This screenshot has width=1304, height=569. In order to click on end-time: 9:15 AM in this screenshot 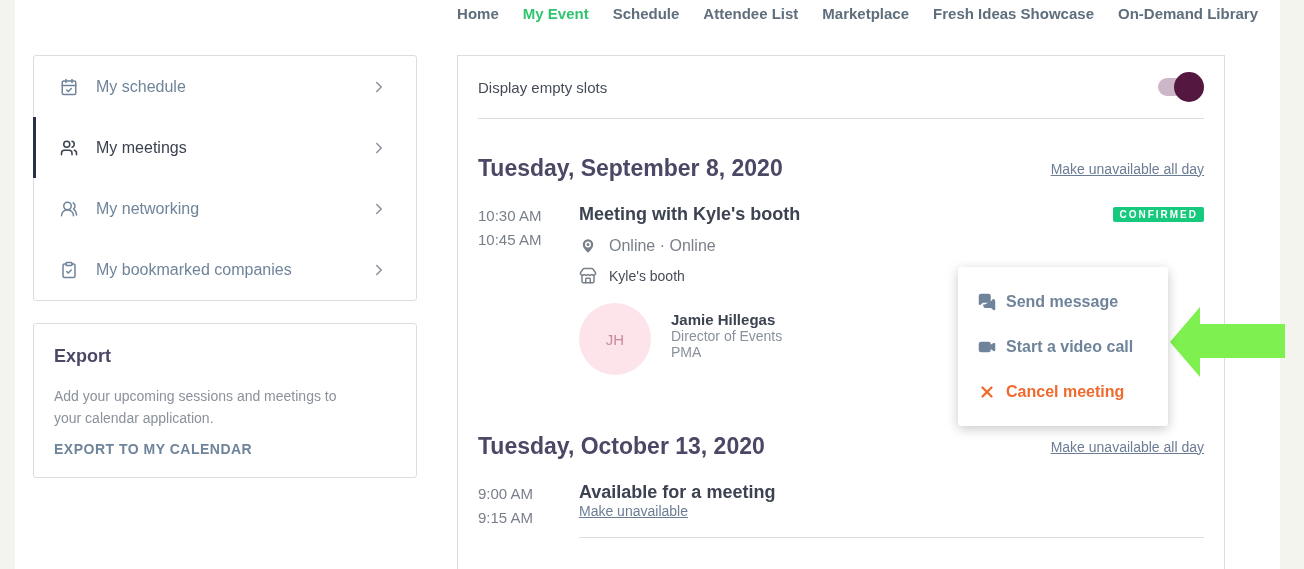, I will do `click(506, 518)`.